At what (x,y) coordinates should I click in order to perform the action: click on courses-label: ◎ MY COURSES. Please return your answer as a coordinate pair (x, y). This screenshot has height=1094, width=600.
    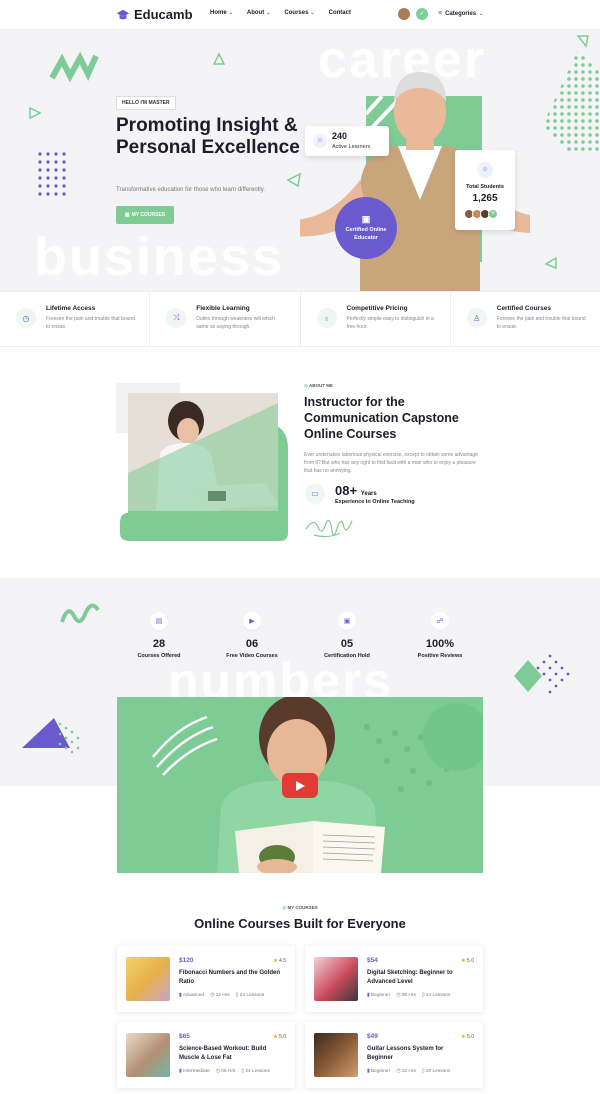
    Looking at the image, I should click on (300, 908).